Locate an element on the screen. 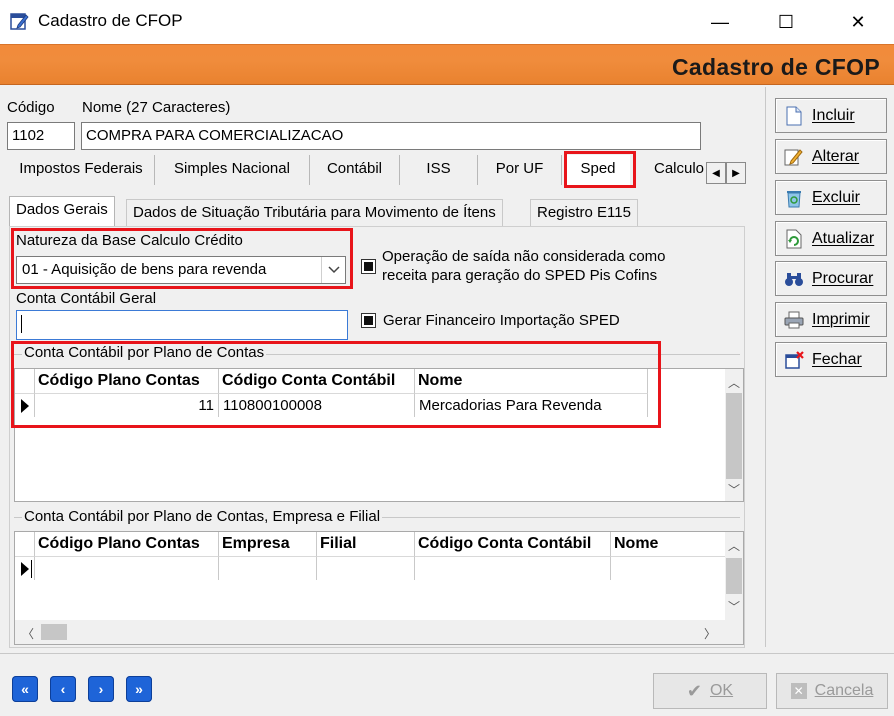 The image size is (894, 716). subtab-registro-e115: Registro E115 is located at coordinates (584, 212).